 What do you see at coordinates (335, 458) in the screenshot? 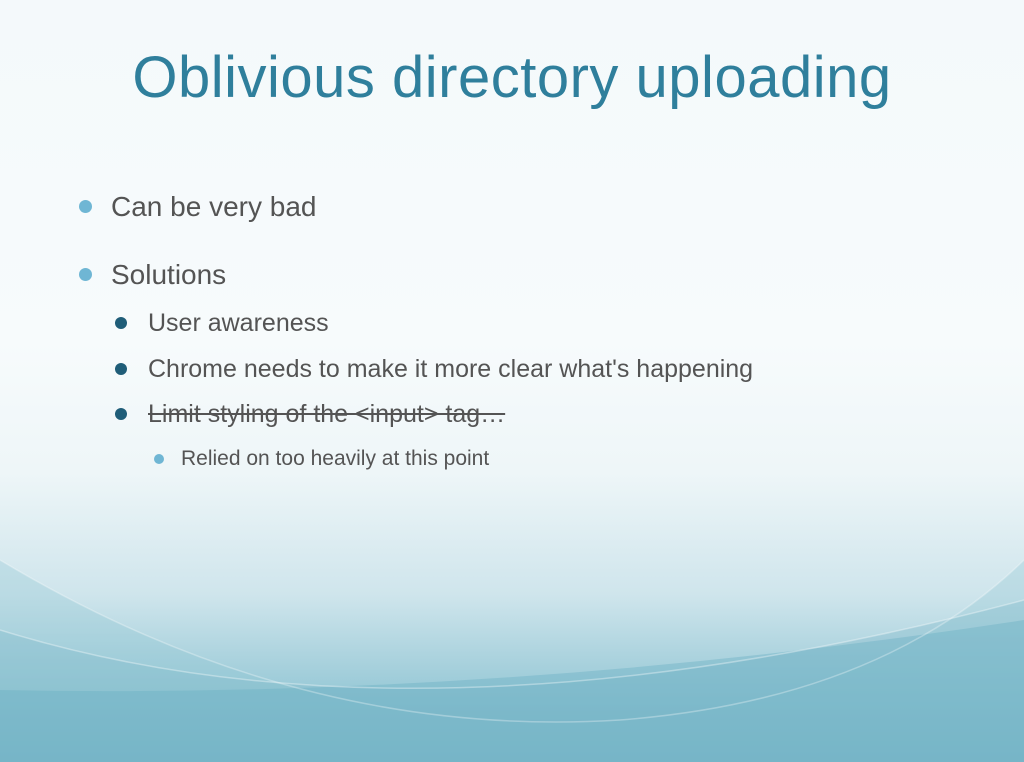
I see `bullet-text: Relied on too heavily at this point` at bounding box center [335, 458].